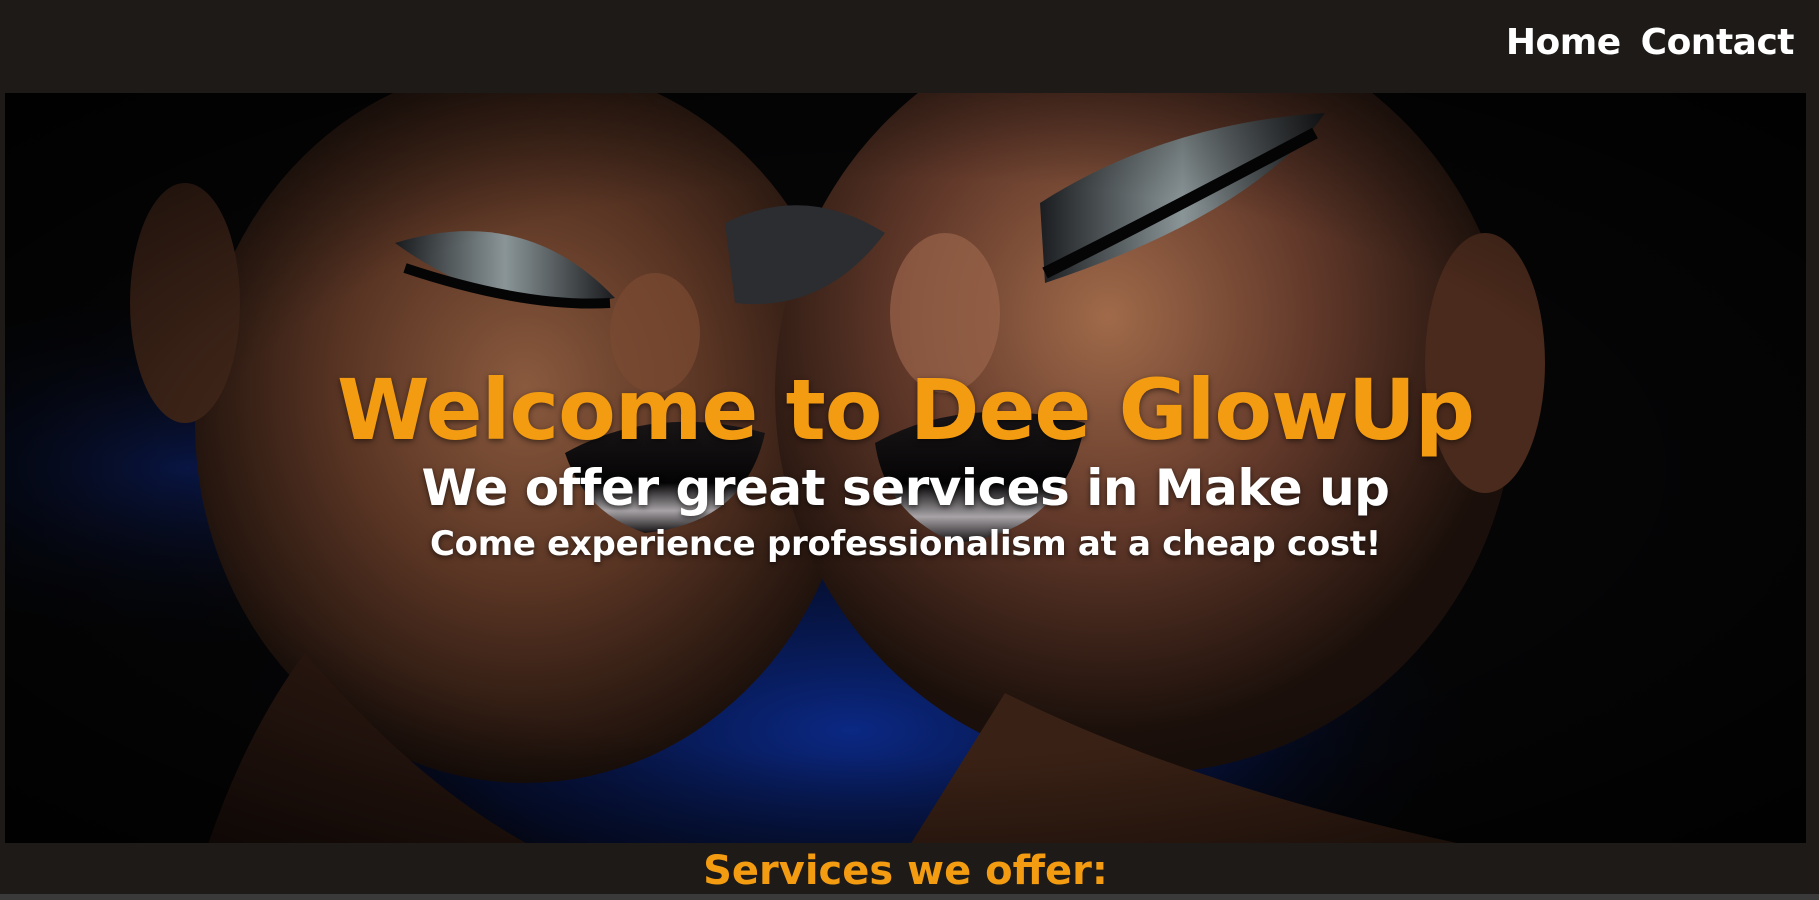 Image resolution: width=1819 pixels, height=900 pixels. What do you see at coordinates (1718, 42) in the screenshot?
I see `nav-contact-link: Contact` at bounding box center [1718, 42].